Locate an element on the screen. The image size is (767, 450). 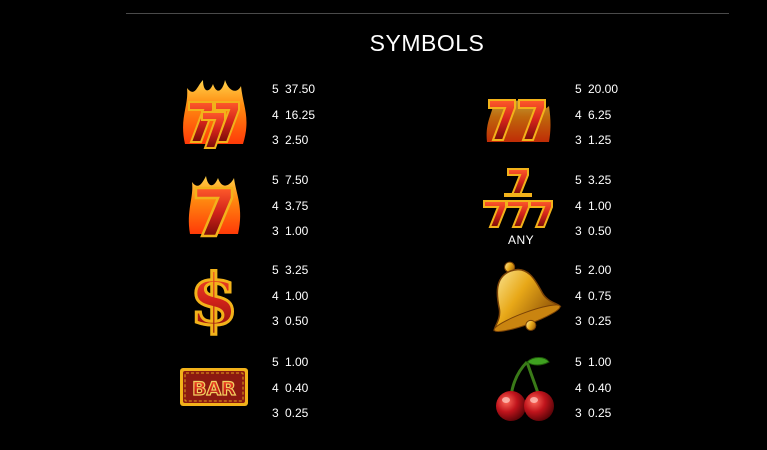
any-caption: ANY is located at coordinates (521, 240).